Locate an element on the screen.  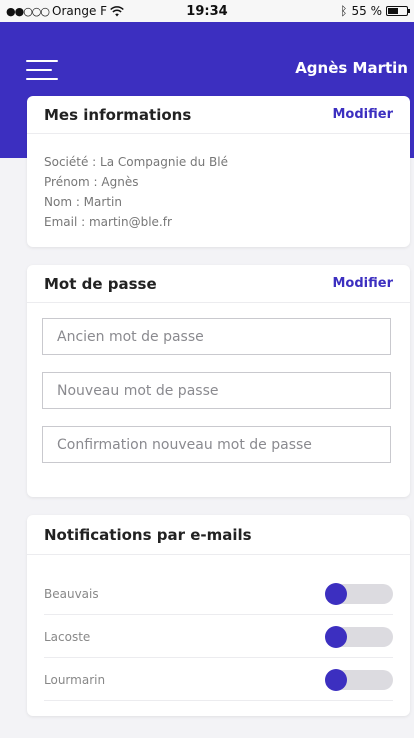
battery-icon is located at coordinates (398, 11).